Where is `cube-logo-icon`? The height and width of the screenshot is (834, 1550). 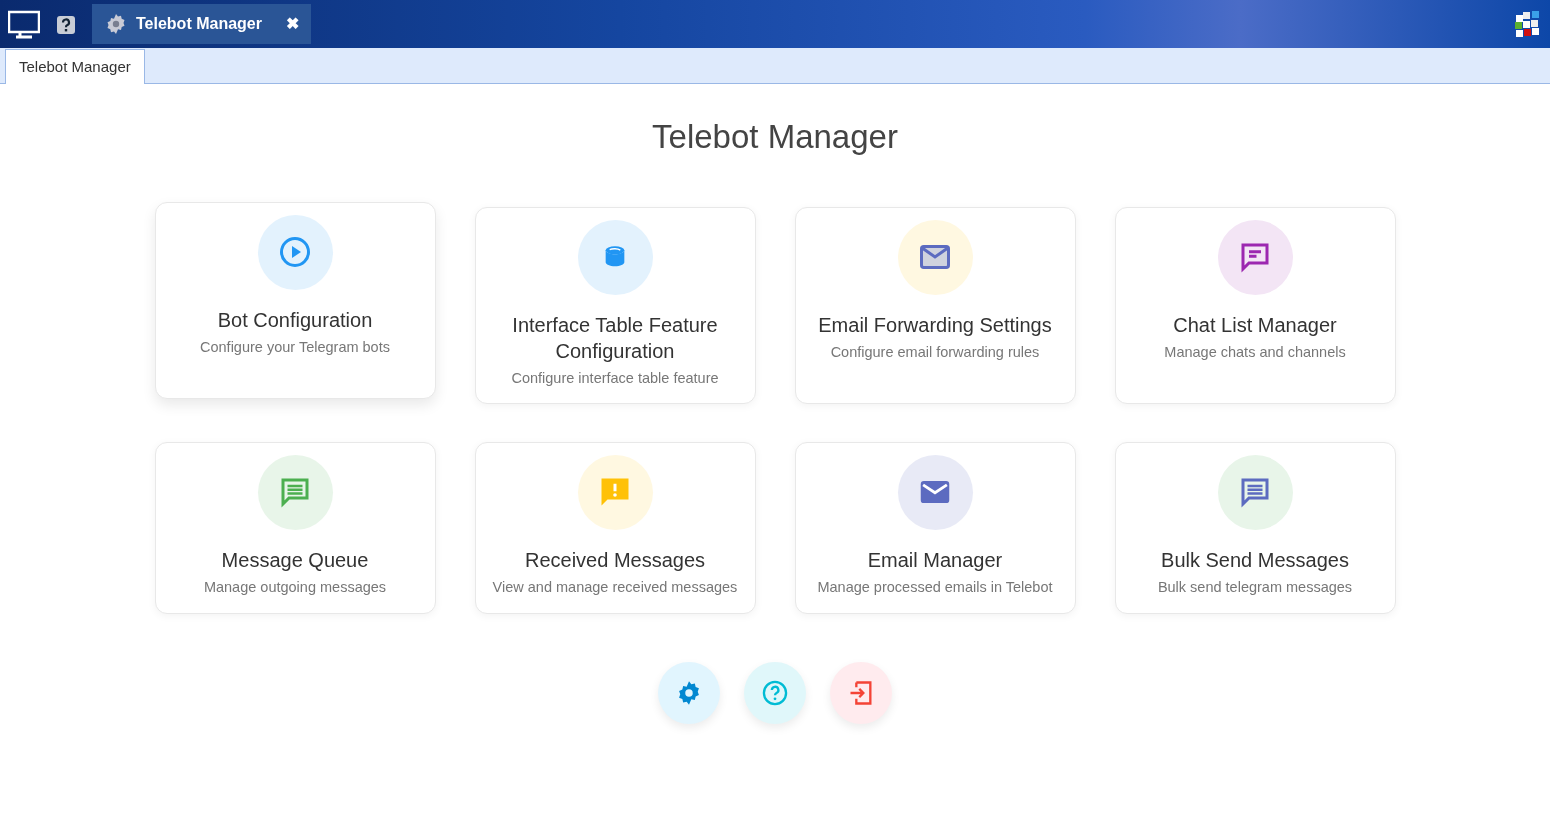 cube-logo-icon is located at coordinates (1527, 24).